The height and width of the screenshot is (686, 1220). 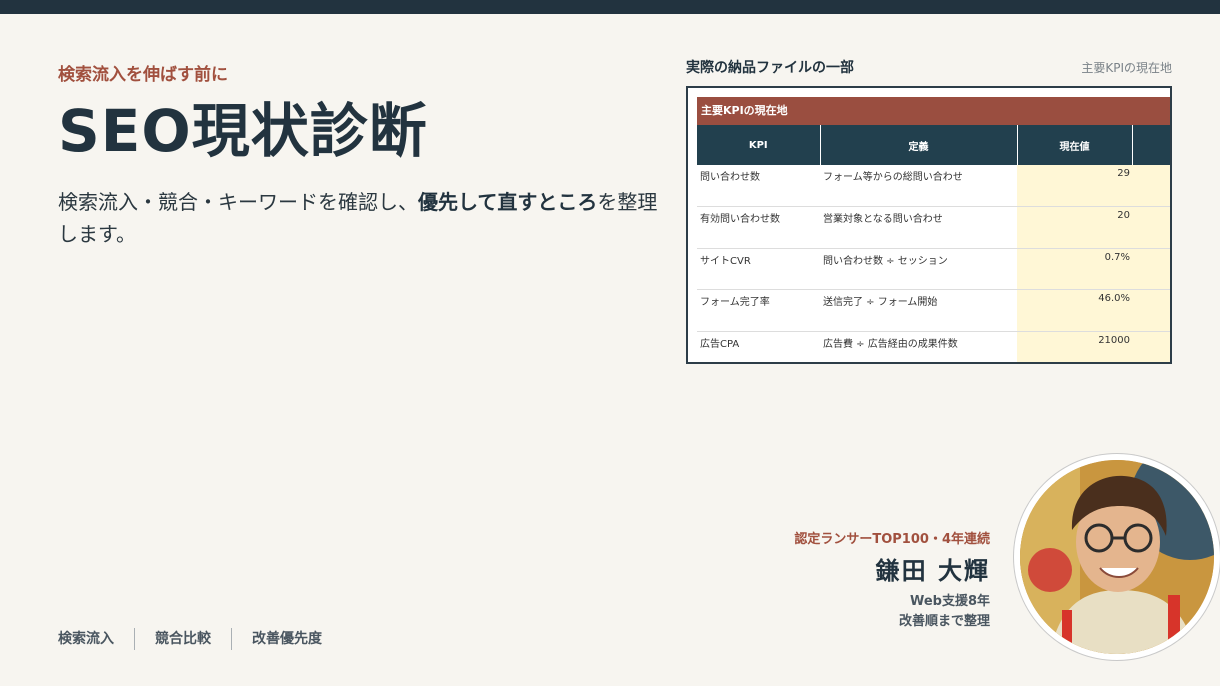 What do you see at coordinates (758, 186) in the screenshot?
I see `cell-kpi: 問い合わせ数` at bounding box center [758, 186].